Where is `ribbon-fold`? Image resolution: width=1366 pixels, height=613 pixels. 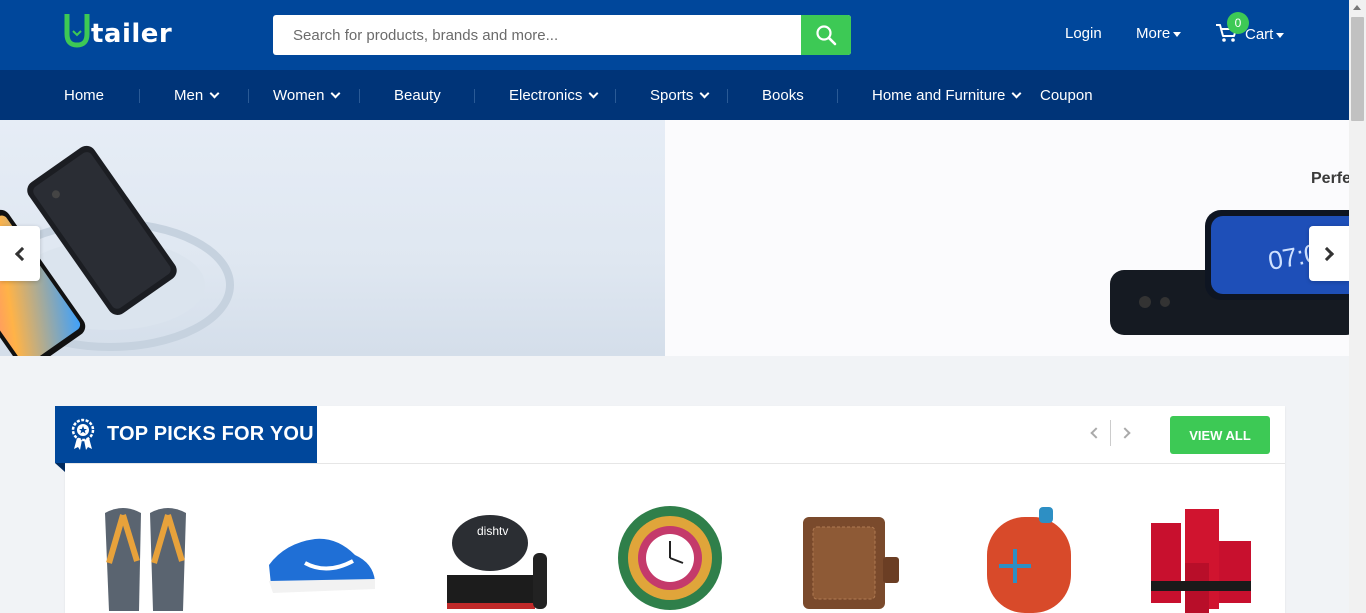 ribbon-fold is located at coordinates (60, 467).